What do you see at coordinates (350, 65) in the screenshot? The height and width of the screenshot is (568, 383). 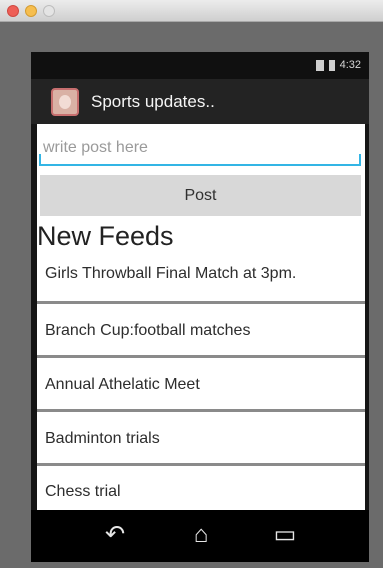 I see `status-time: 4:32` at bounding box center [350, 65].